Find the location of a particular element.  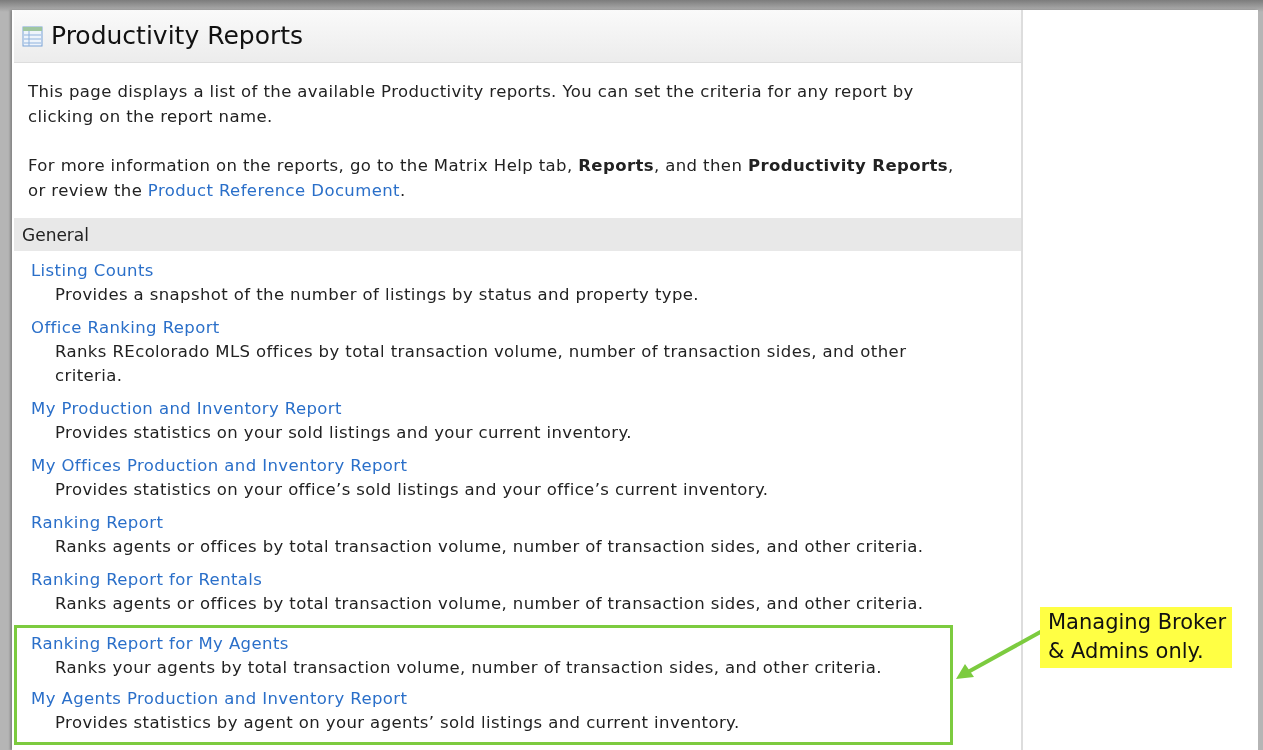

report-description: Ranks your agents by total transaction volume, number of transaction sides, and other criteria. is located at coordinates (468, 668).